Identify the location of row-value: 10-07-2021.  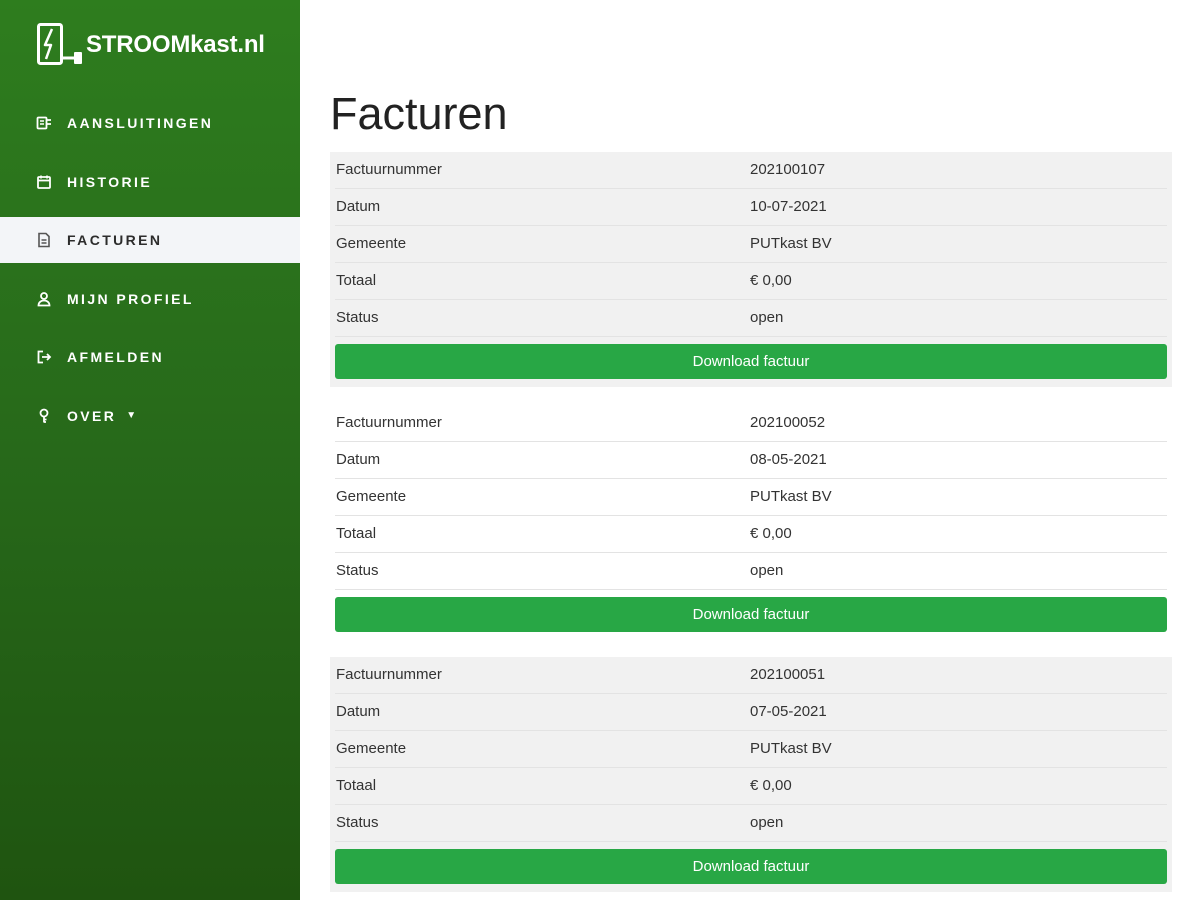
(788, 206).